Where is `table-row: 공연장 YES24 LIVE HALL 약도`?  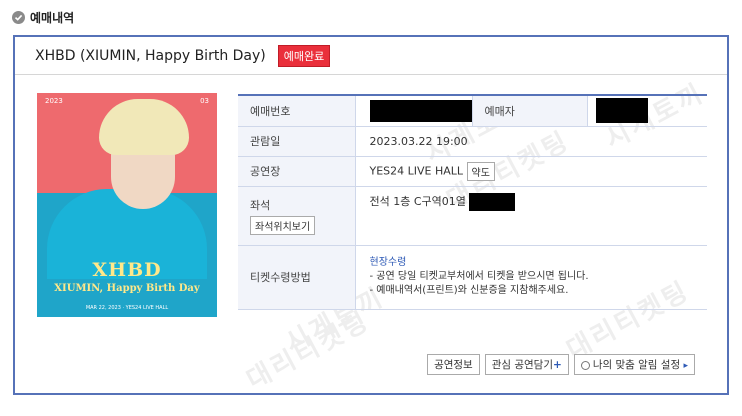 table-row: 공연장 YES24 LIVE HALL 약도 is located at coordinates (472, 171).